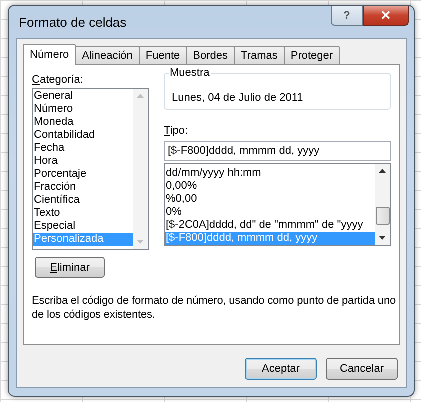  I want to click on scrollbar, so click(382, 204).